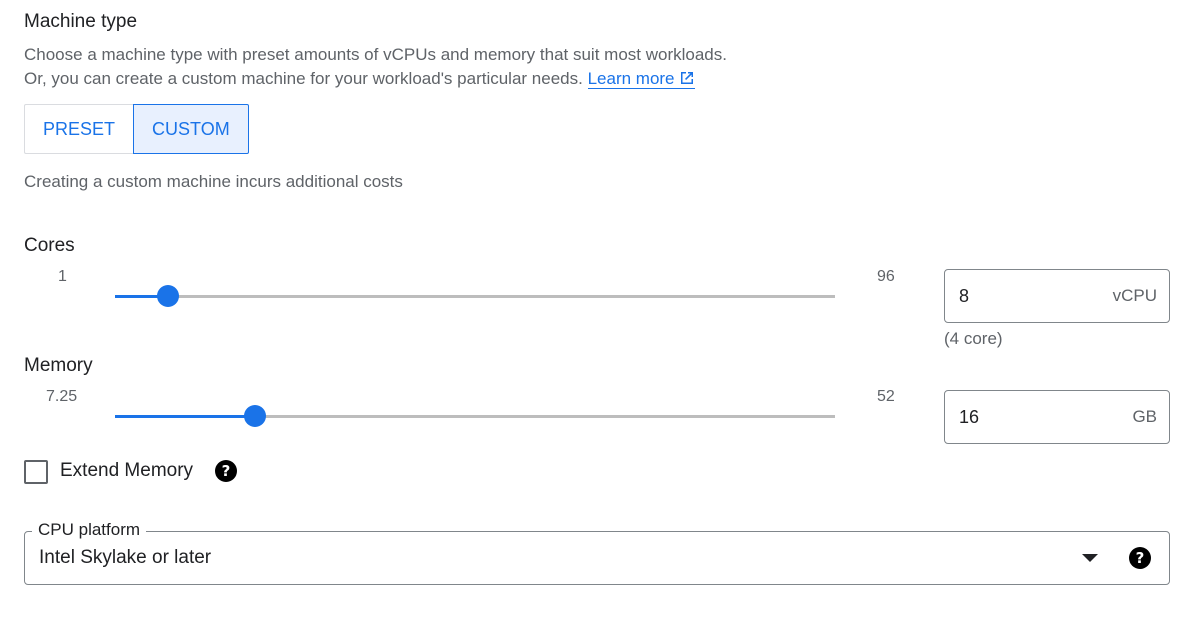 The image size is (1186, 630). What do you see at coordinates (886, 276) in the screenshot?
I see `cores-max-label: 96` at bounding box center [886, 276].